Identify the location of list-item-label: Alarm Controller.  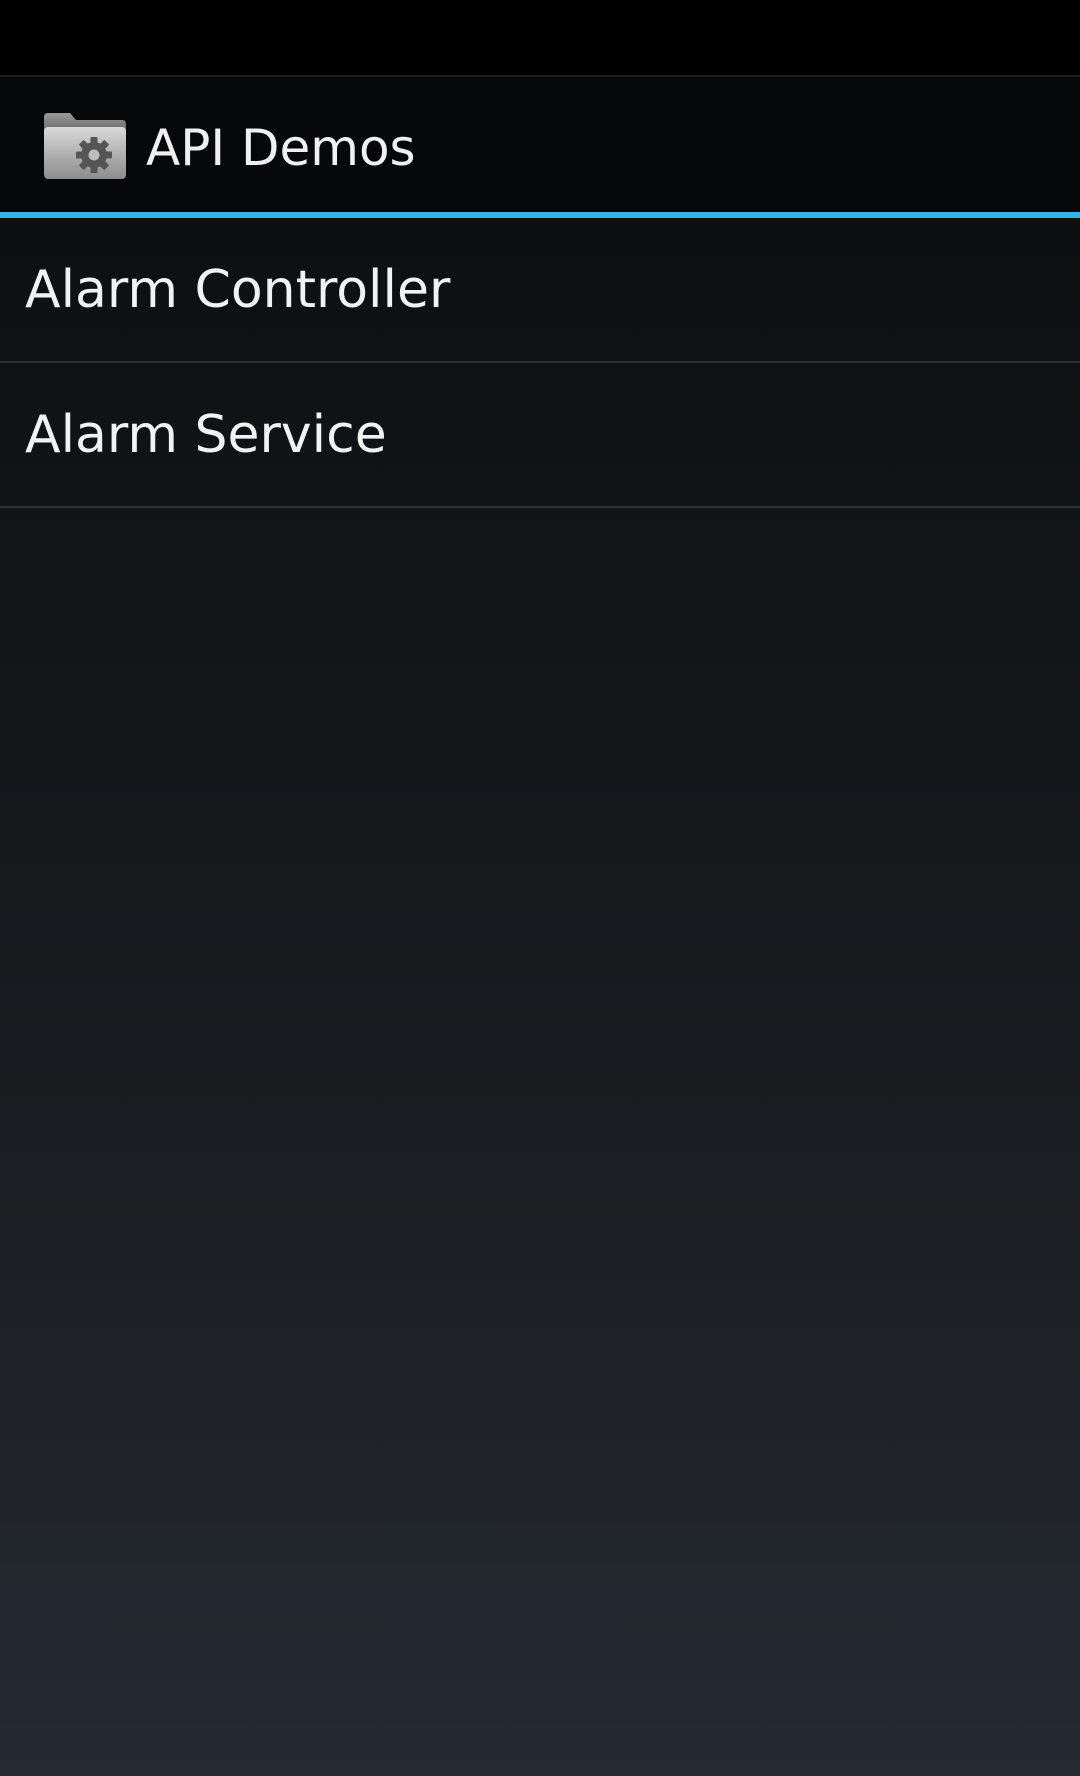
(238, 290).